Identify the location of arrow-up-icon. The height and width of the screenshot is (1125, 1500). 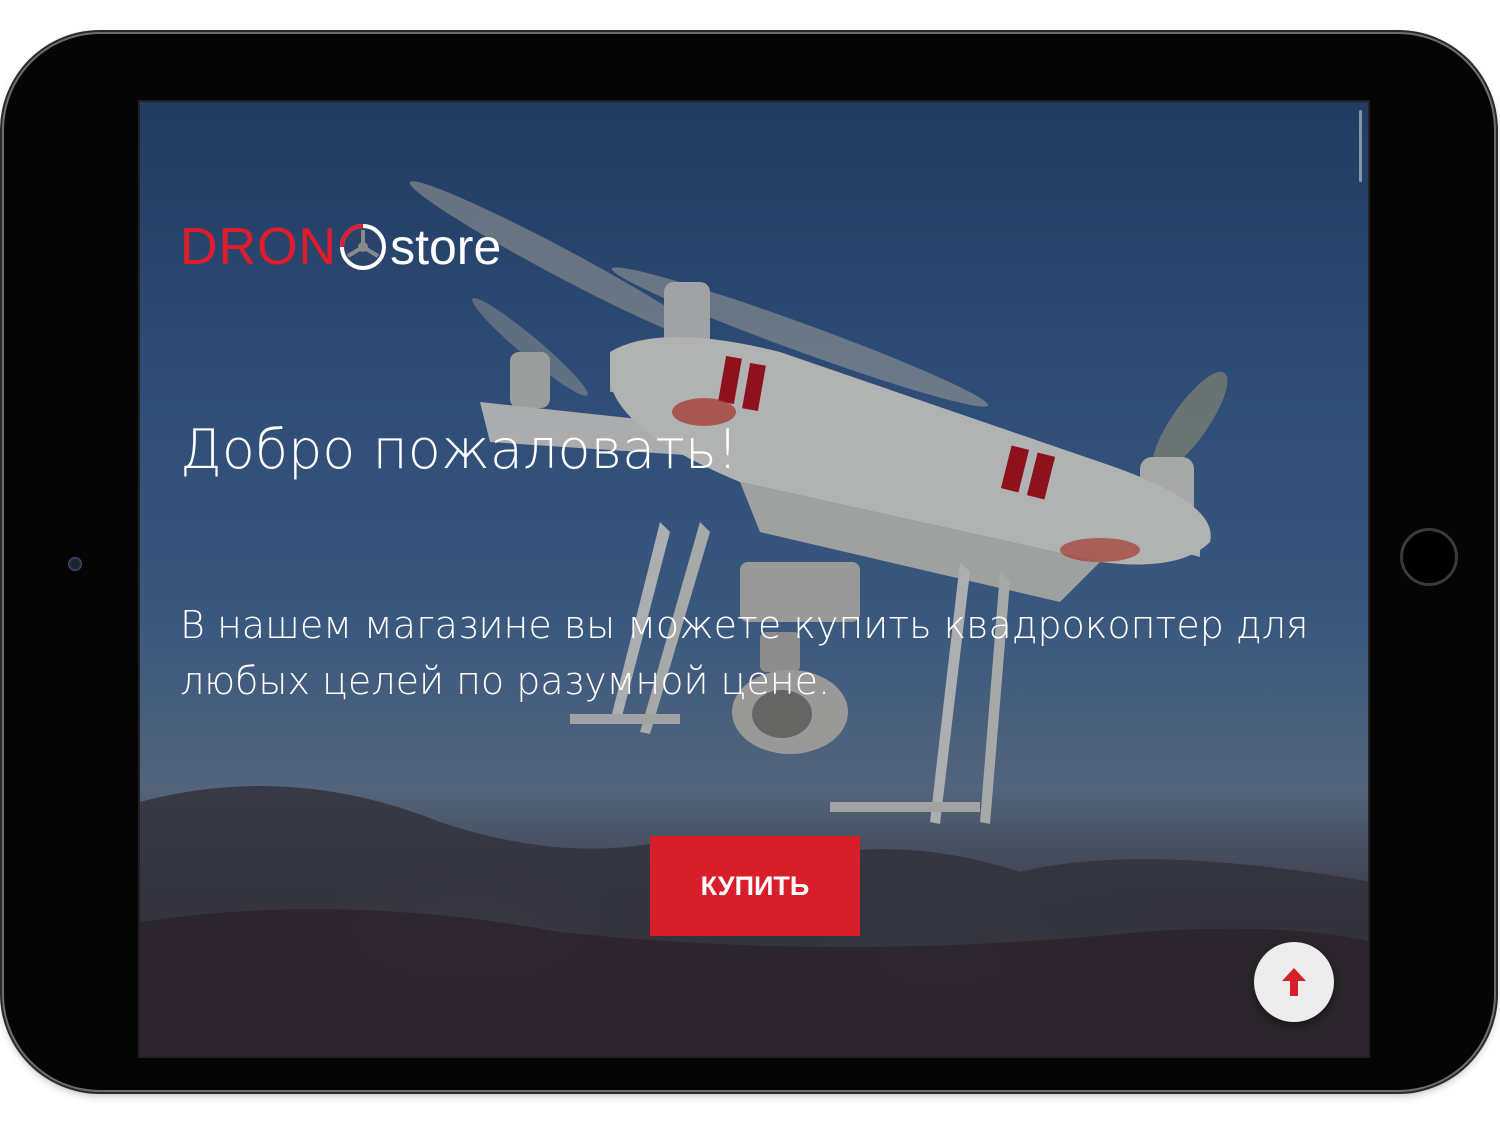
(1294, 982).